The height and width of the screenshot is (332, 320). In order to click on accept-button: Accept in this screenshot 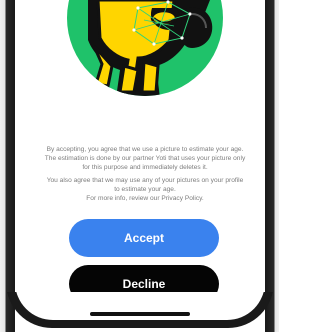, I will do `click(144, 238)`.